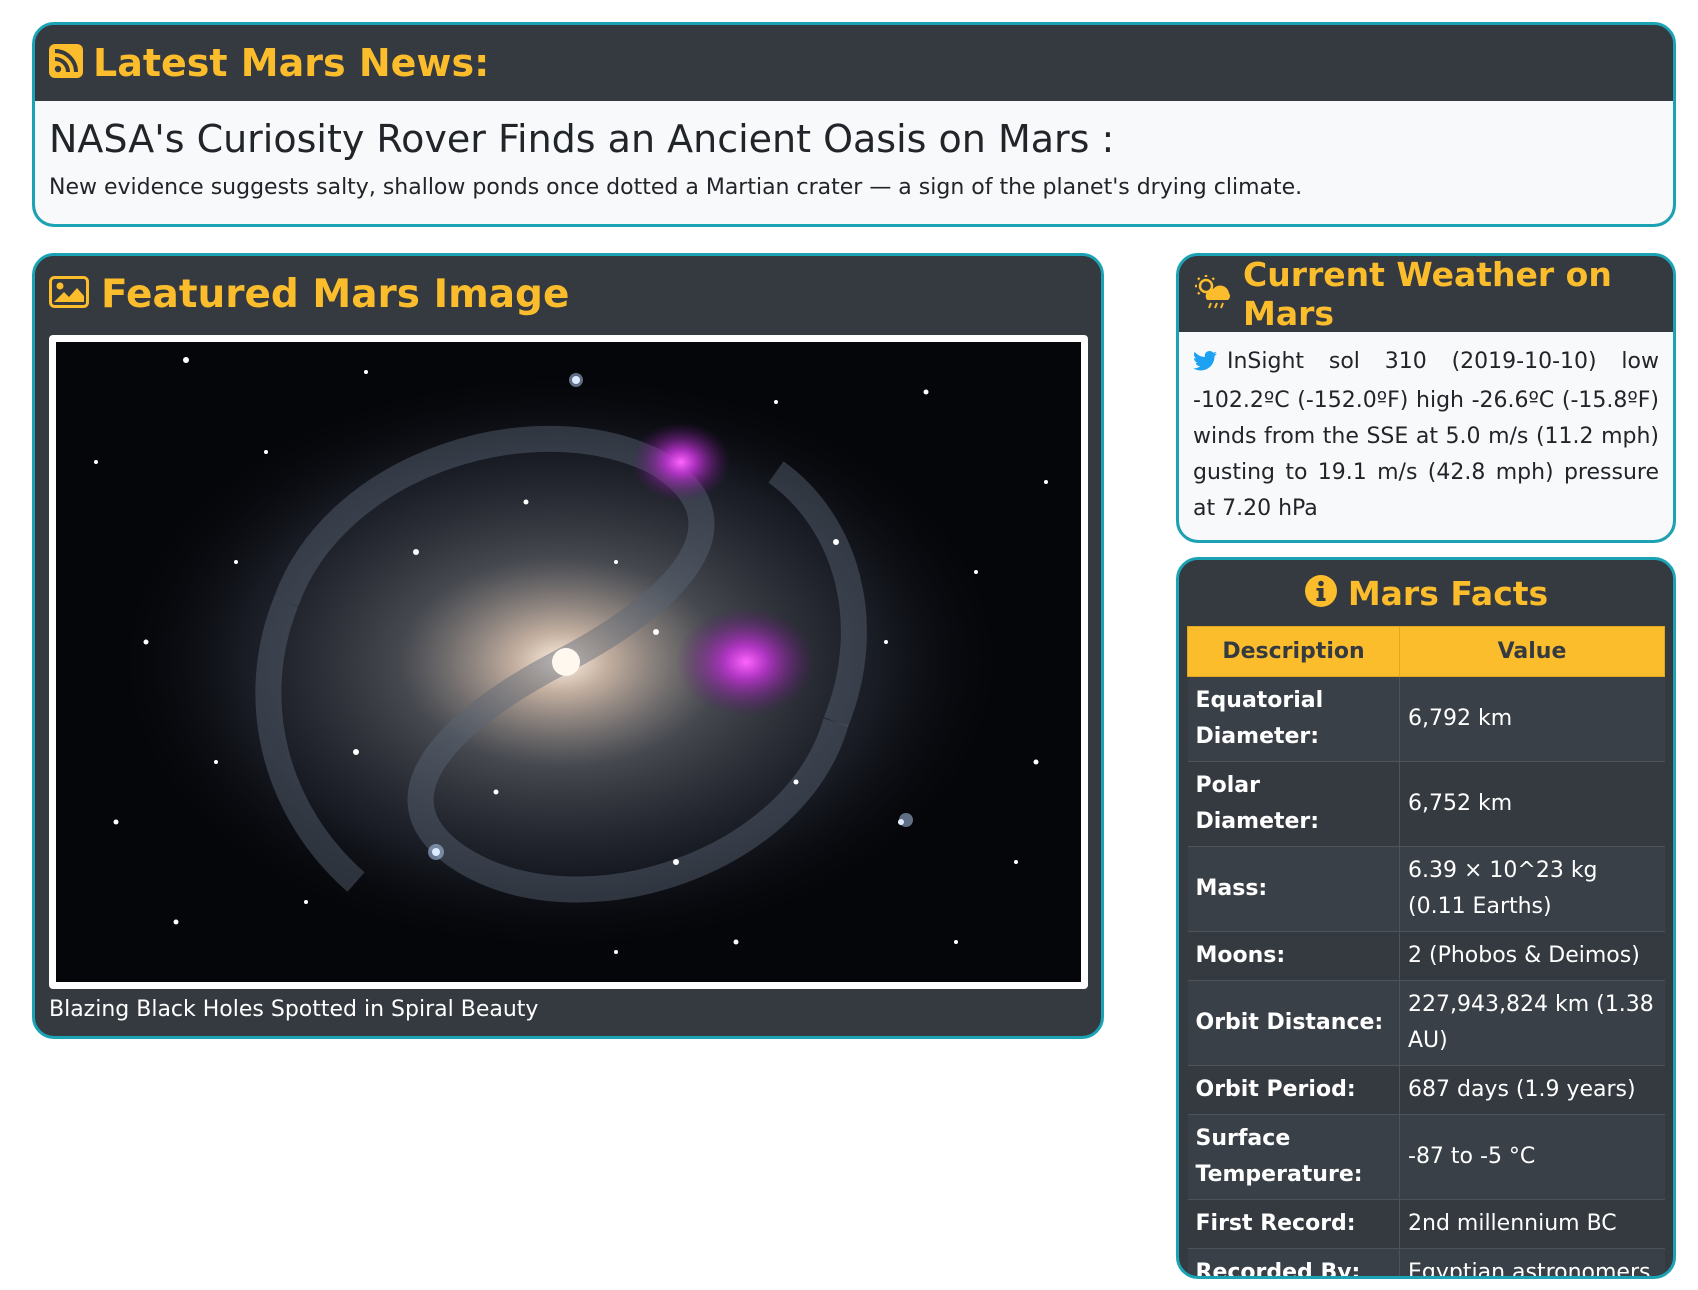 Image resolution: width=1698 pixels, height=1290 pixels. Describe the element at coordinates (1532, 1224) in the screenshot. I see `fact-value: 2nd millennium BC` at that location.